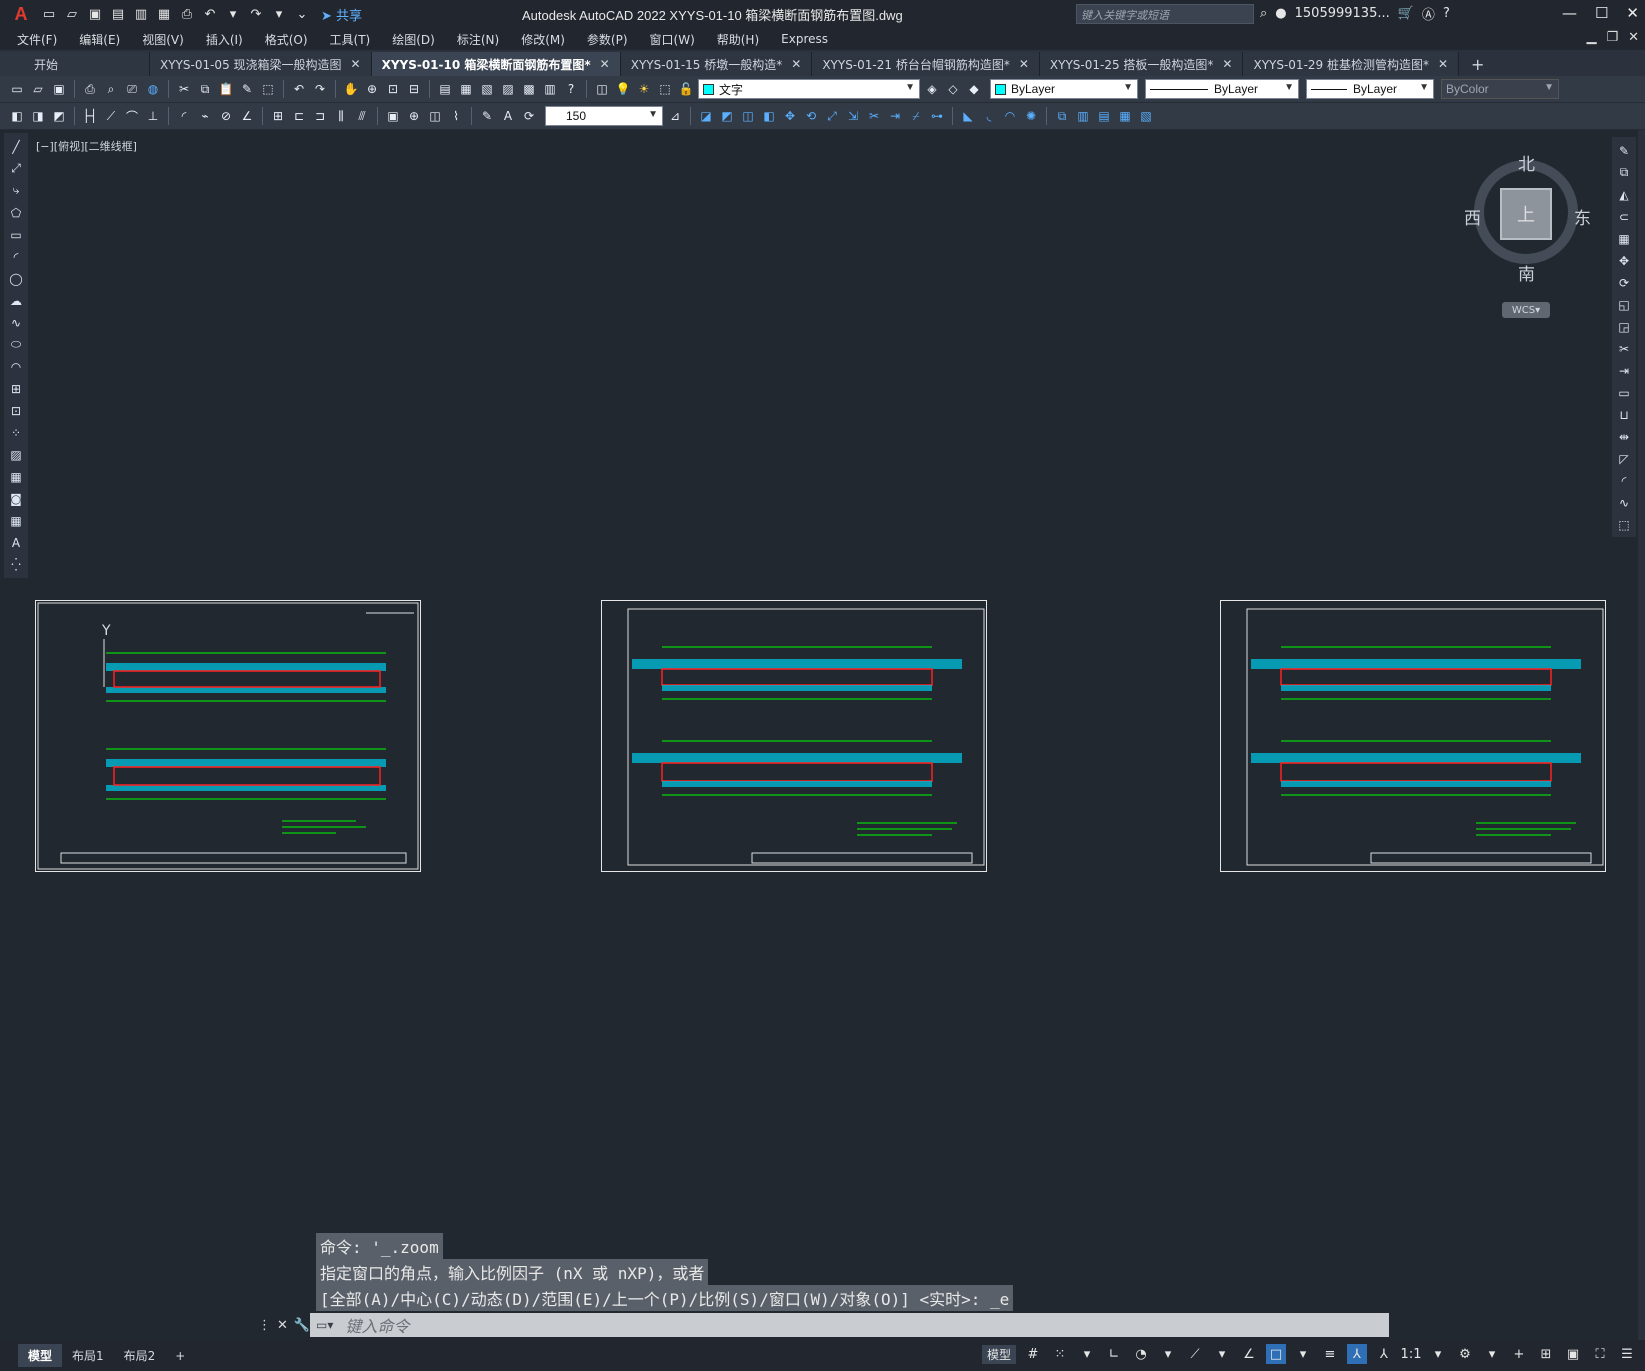  Describe the element at coordinates (261, 64) in the screenshot. I see `tab-xyys-01-05: XYYS-01-05 现浇箱梁一般构造图 ✕` at that location.